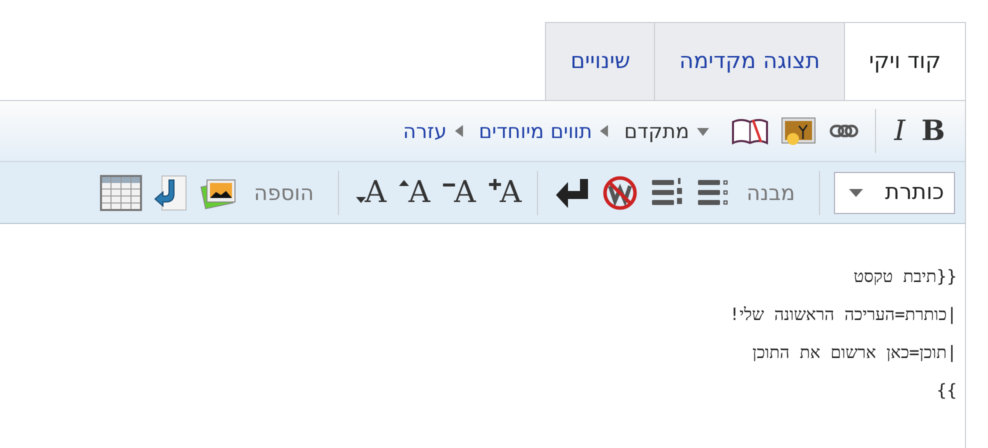 This screenshot has width=988, height=448. I want to click on superscript-button: A, so click(414, 193).